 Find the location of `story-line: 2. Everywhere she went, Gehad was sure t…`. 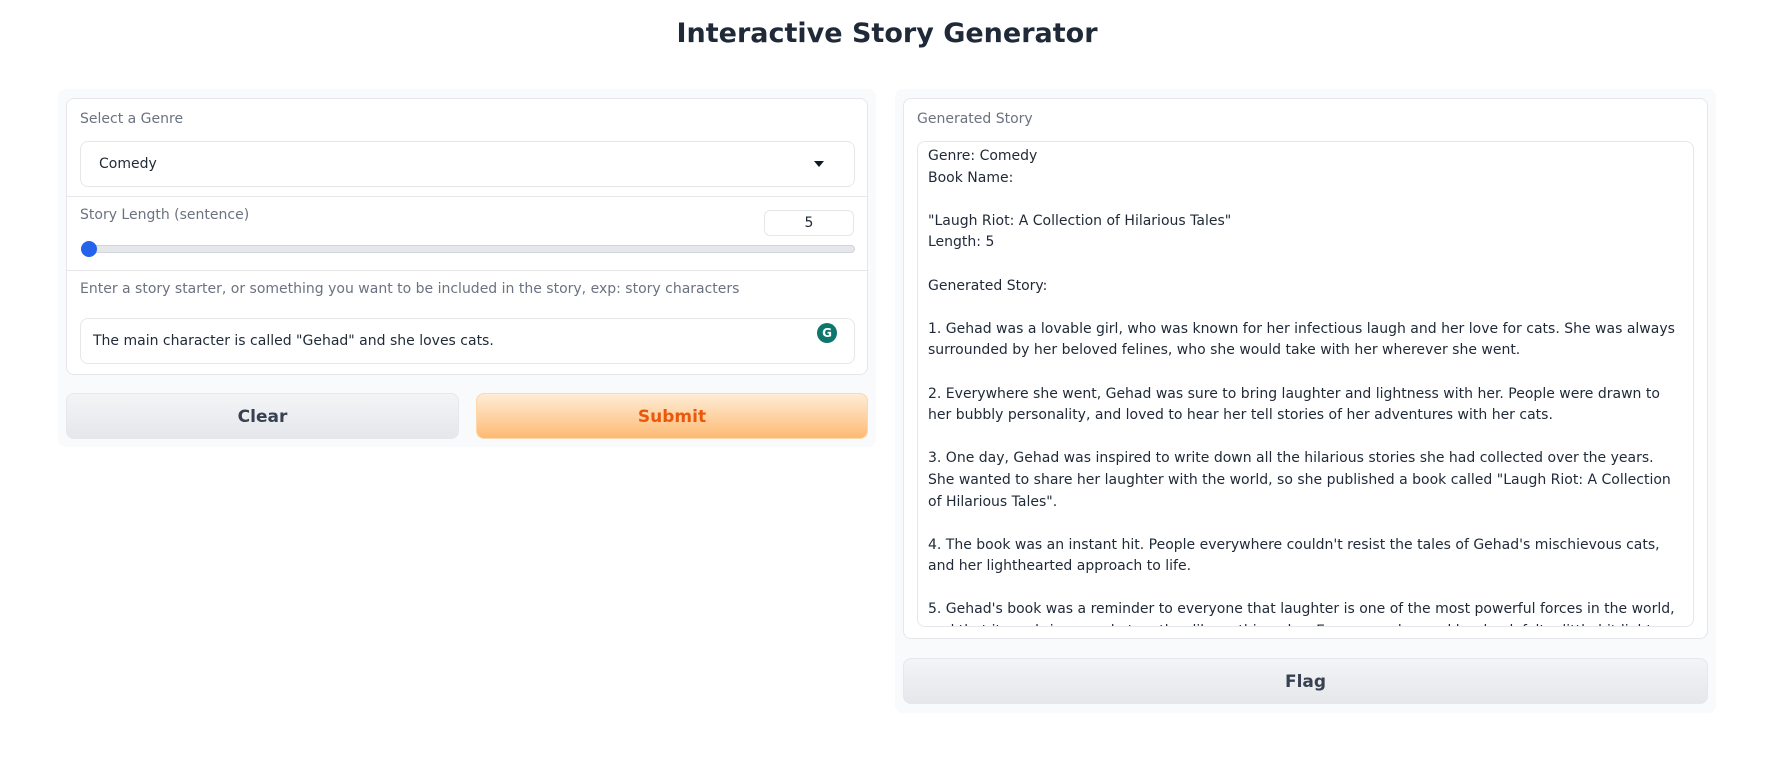

story-line: 2. Everywhere she went, Gehad was sure t… is located at coordinates (1296, 404).